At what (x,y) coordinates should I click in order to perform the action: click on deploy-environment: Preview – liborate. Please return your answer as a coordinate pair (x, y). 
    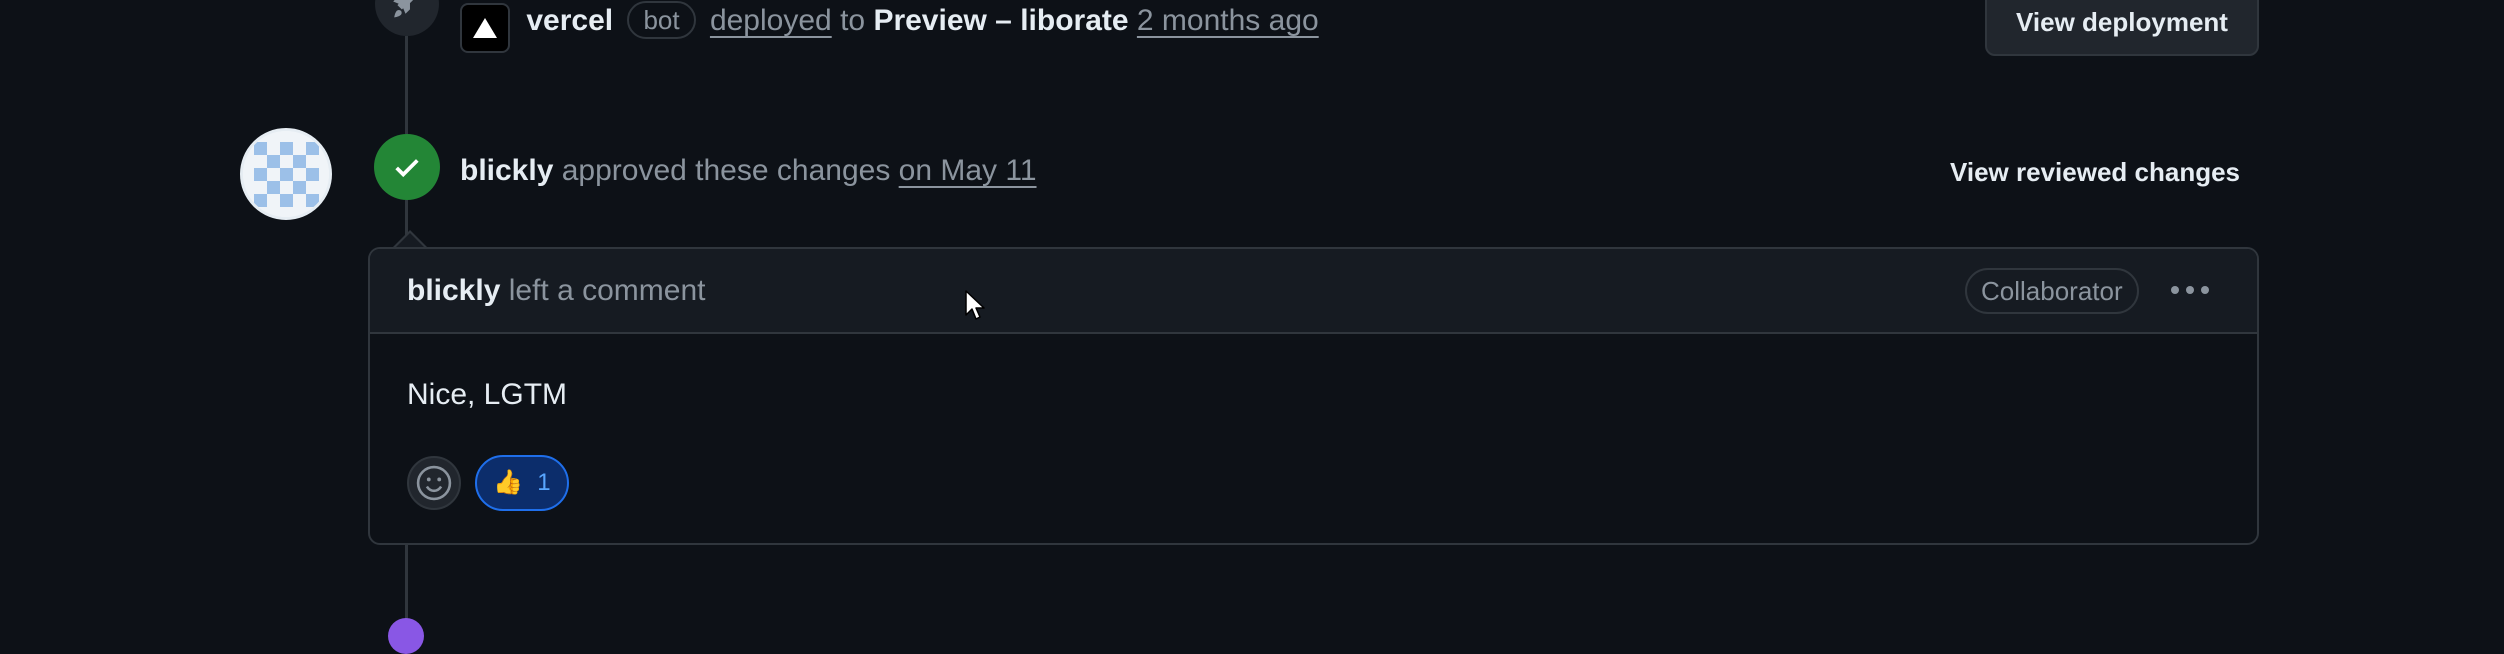
    Looking at the image, I should click on (1000, 20).